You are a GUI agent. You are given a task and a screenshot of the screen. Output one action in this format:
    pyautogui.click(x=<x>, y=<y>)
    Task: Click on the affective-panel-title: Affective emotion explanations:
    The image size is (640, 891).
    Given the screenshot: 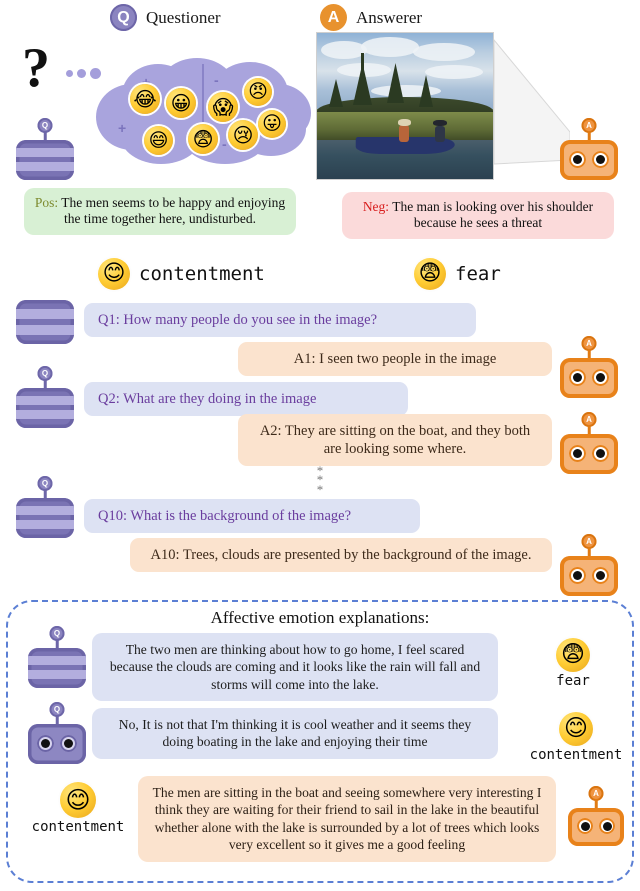 What is the action you would take?
    pyautogui.click(x=320, y=617)
    